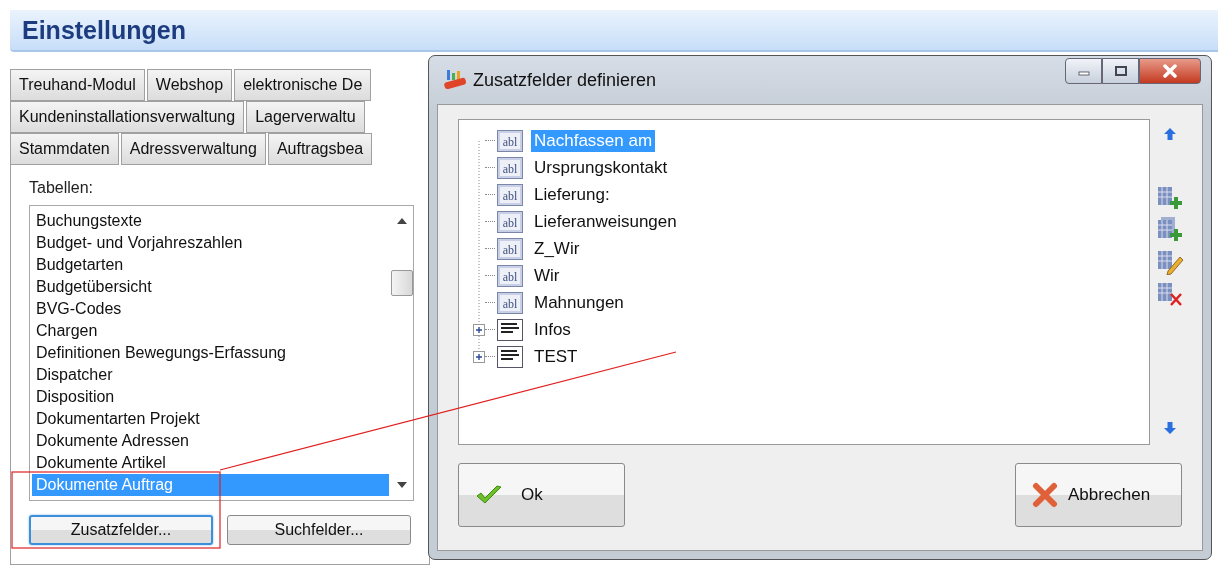 The image size is (1218, 565). What do you see at coordinates (456, 80) in the screenshot?
I see `app-icon` at bounding box center [456, 80].